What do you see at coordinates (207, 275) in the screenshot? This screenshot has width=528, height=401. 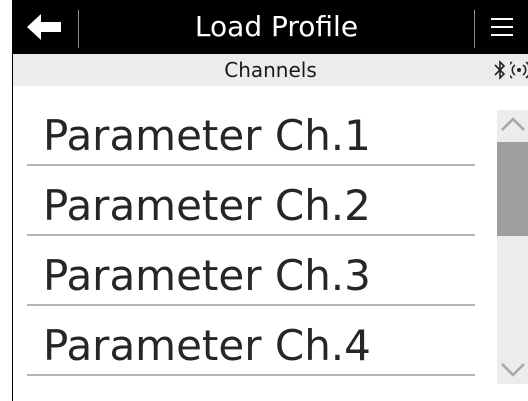 I see `list-item-label: Parameter Ch.3` at bounding box center [207, 275].